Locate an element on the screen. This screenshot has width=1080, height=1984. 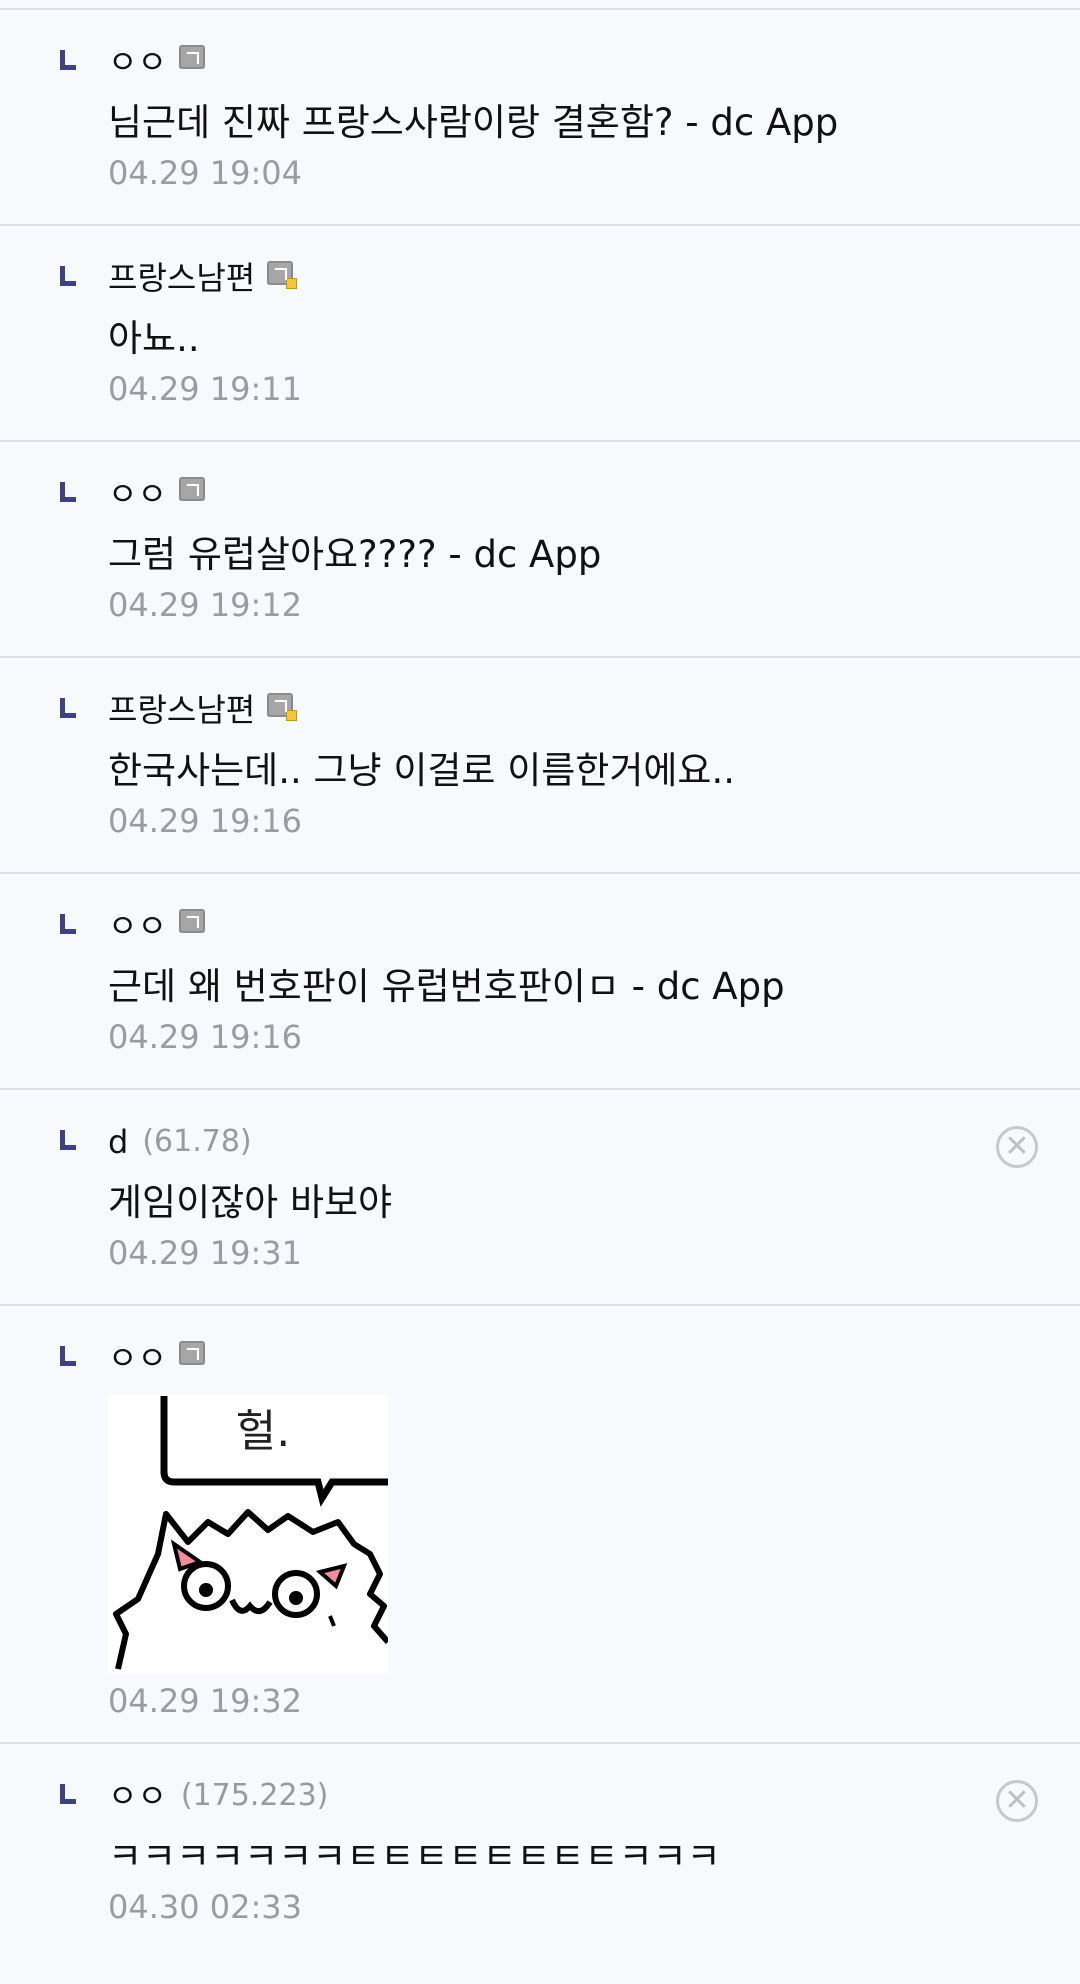
comment-ip: (61.78) is located at coordinates (197, 1141).